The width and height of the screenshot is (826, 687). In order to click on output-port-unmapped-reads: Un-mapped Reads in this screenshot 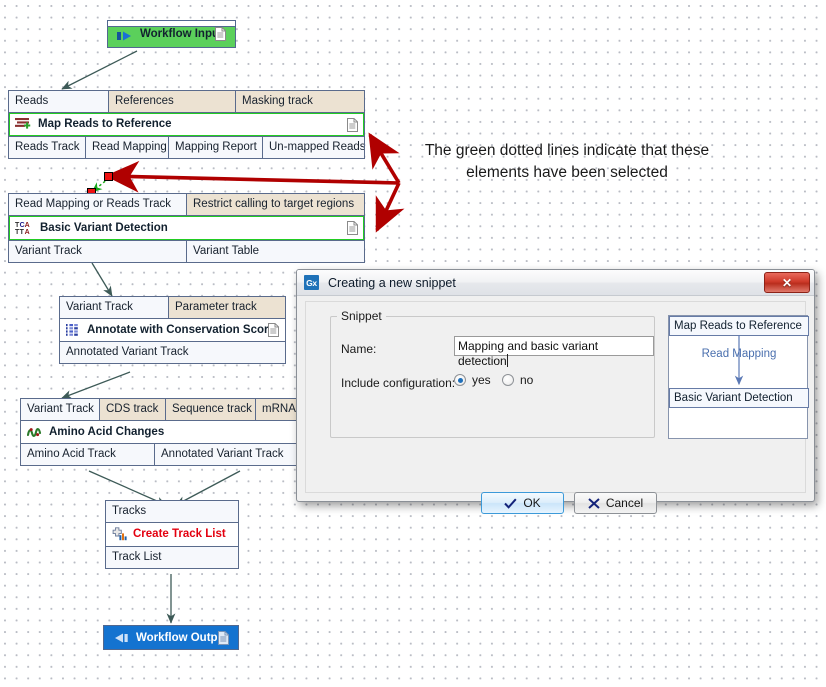, I will do `click(313, 147)`.